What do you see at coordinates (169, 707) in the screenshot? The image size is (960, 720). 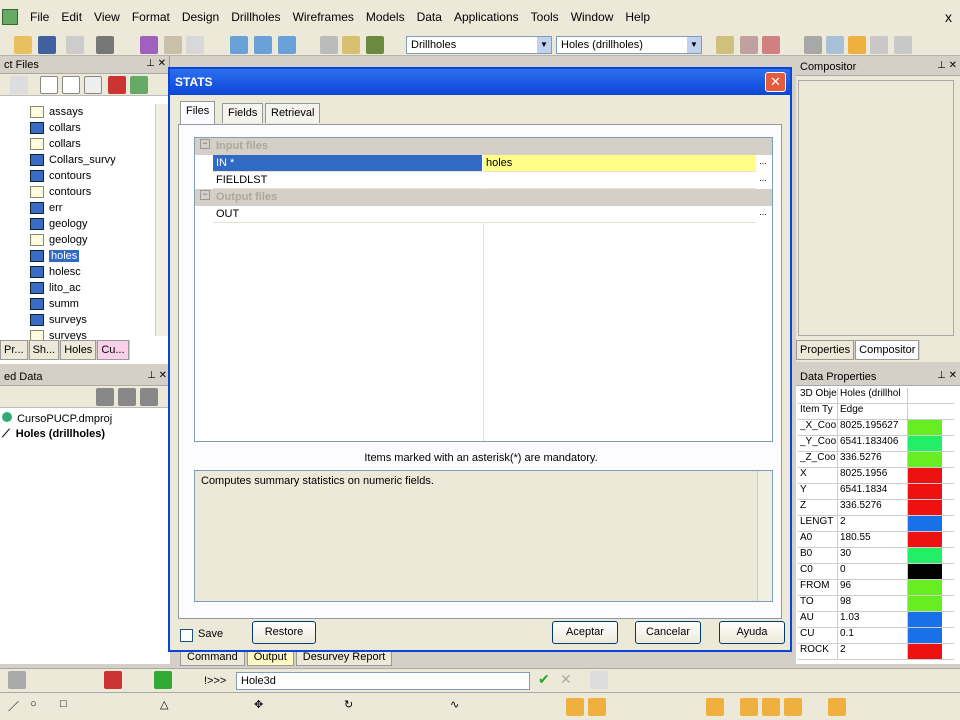 I see `triangle-icon: △` at bounding box center [169, 707].